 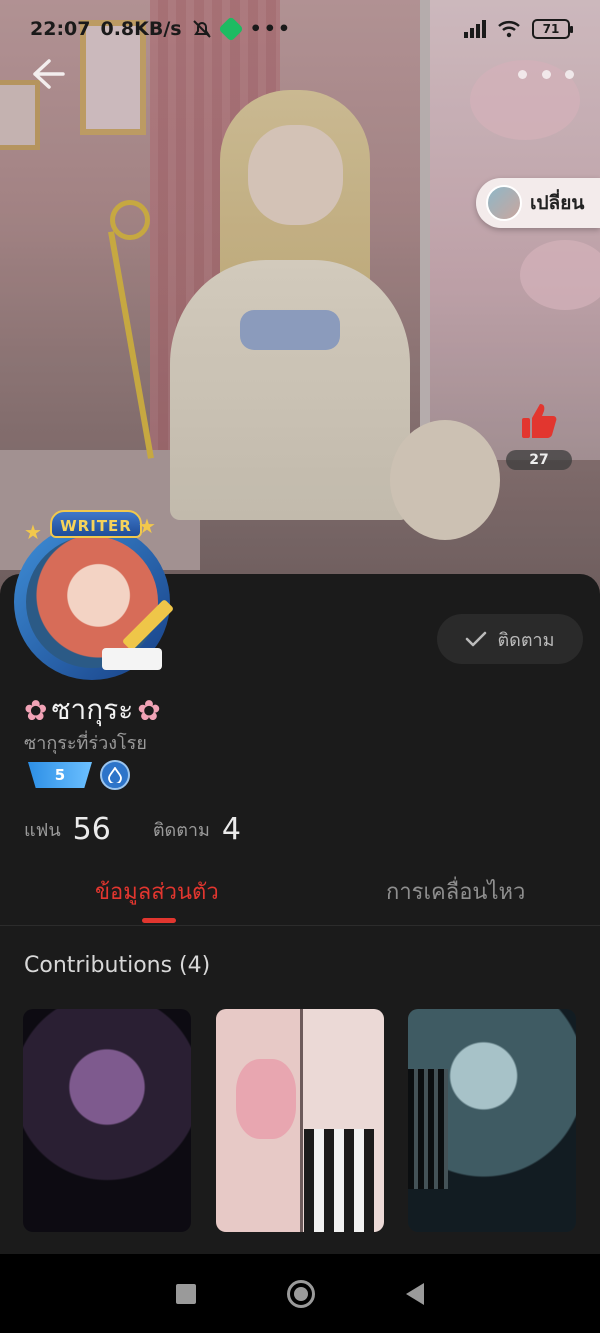 What do you see at coordinates (557, 203) in the screenshot?
I see `switch-label: เปลี่ยน` at bounding box center [557, 203].